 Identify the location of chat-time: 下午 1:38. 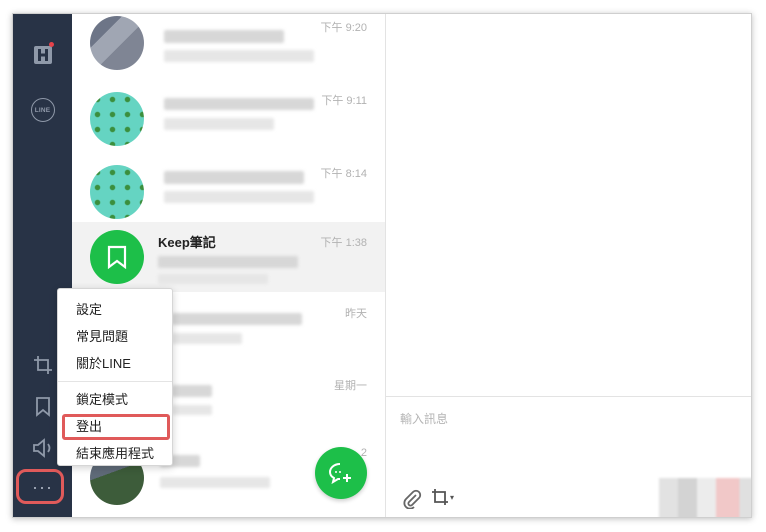
(343, 243).